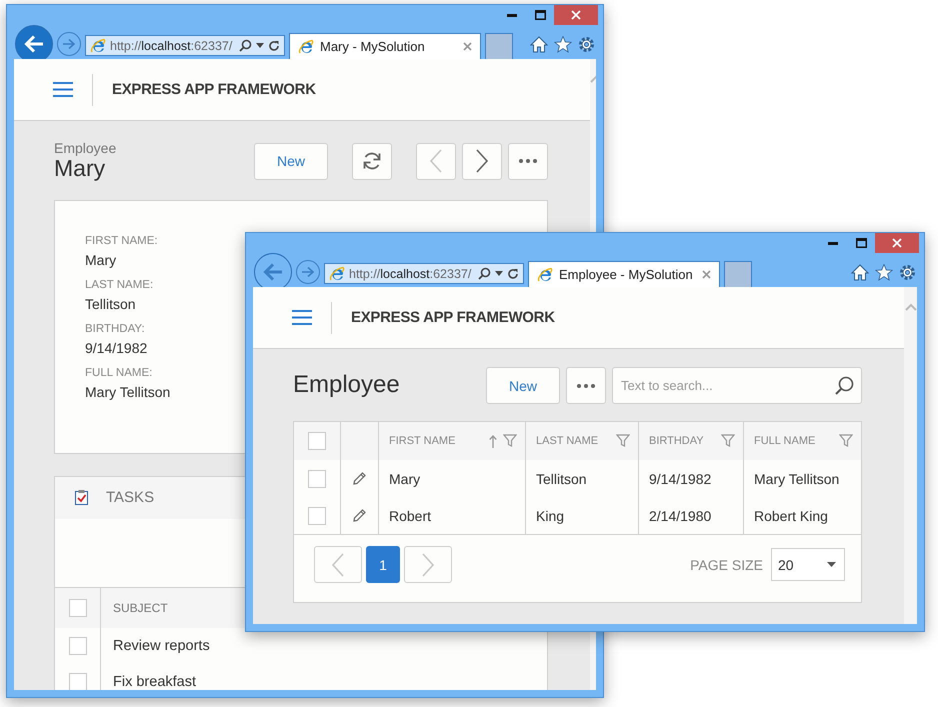  I want to click on page-heading: Employee, so click(347, 385).